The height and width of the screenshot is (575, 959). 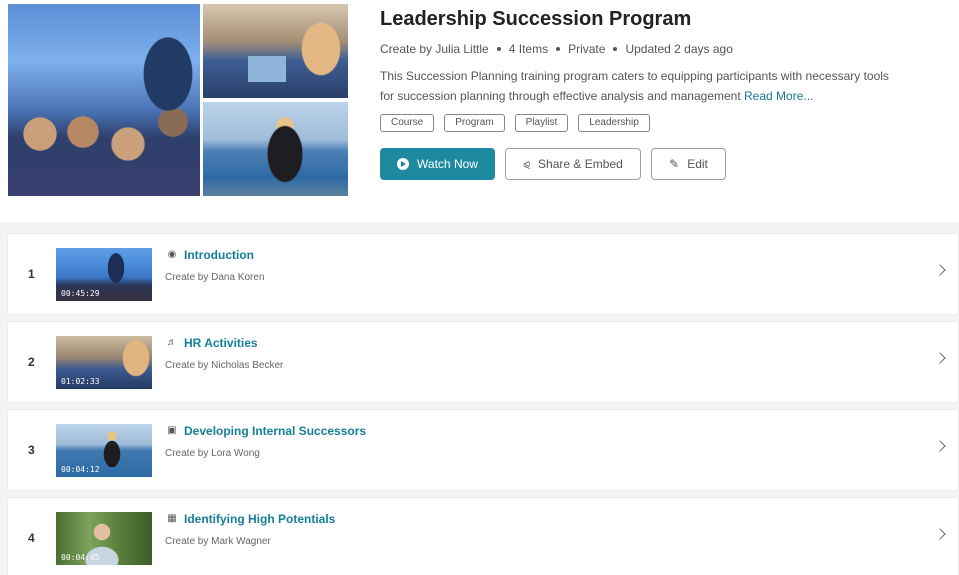 I want to click on edit-label: Edit, so click(x=697, y=164).